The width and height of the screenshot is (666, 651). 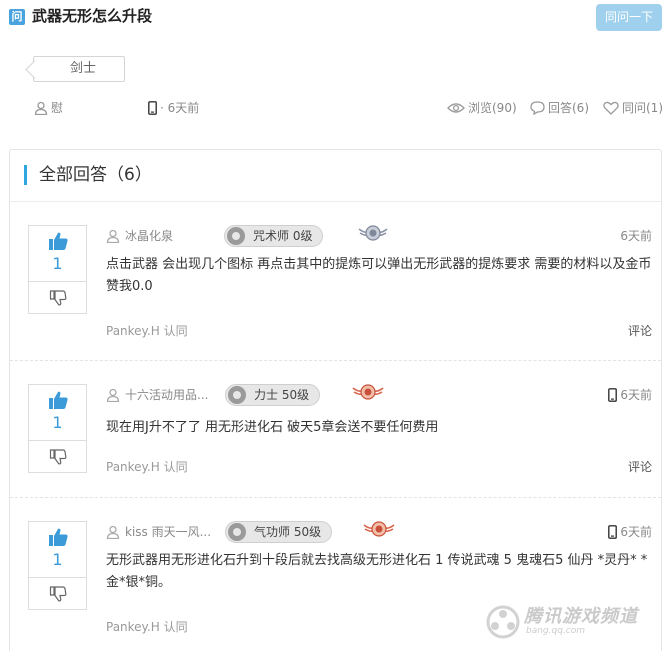 What do you see at coordinates (568, 108) in the screenshot?
I see `answers-text: 回答(6)` at bounding box center [568, 108].